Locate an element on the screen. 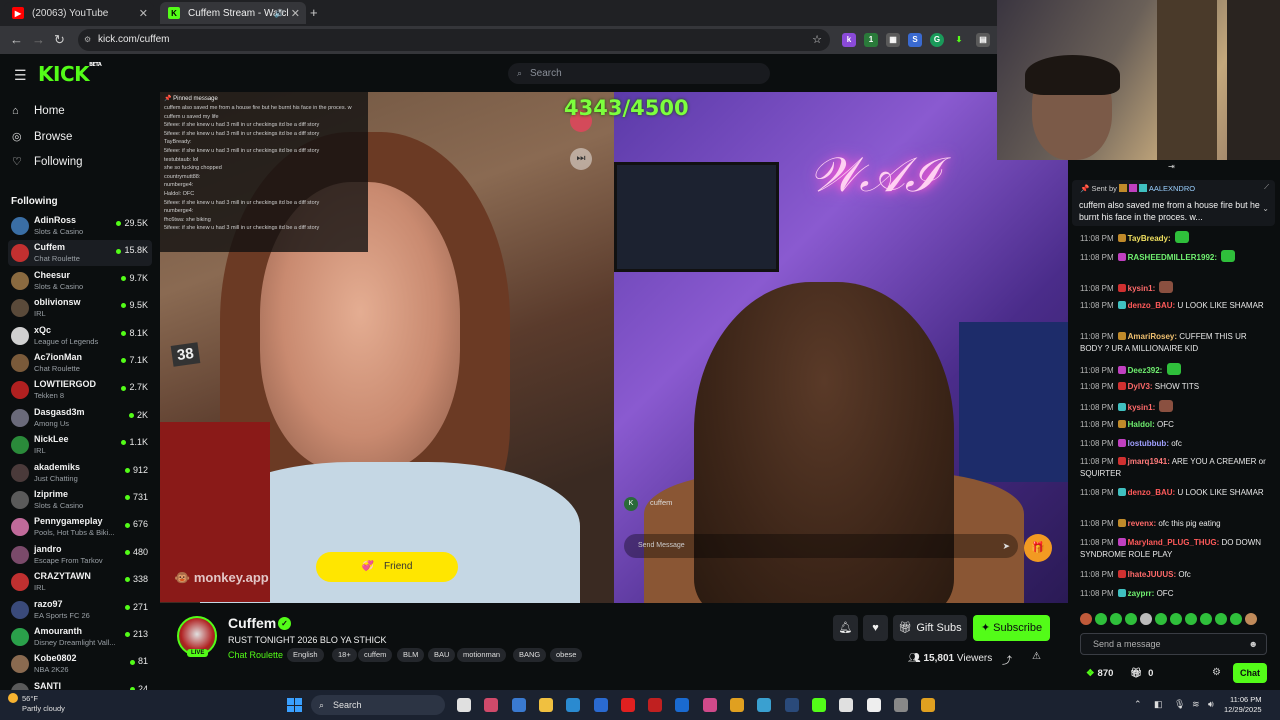 This screenshot has width=1280, height=720. system-clock: 11:06 PM 12/29/2025 is located at coordinates (1243, 705).